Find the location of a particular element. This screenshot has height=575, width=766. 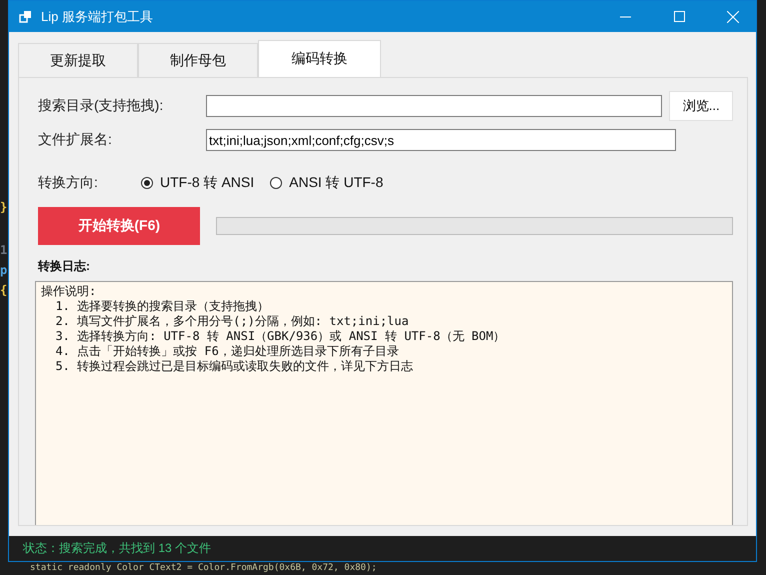

extensions-field: txt;ini;lua;json;xml;conf;cfg;csv;s is located at coordinates (441, 140).